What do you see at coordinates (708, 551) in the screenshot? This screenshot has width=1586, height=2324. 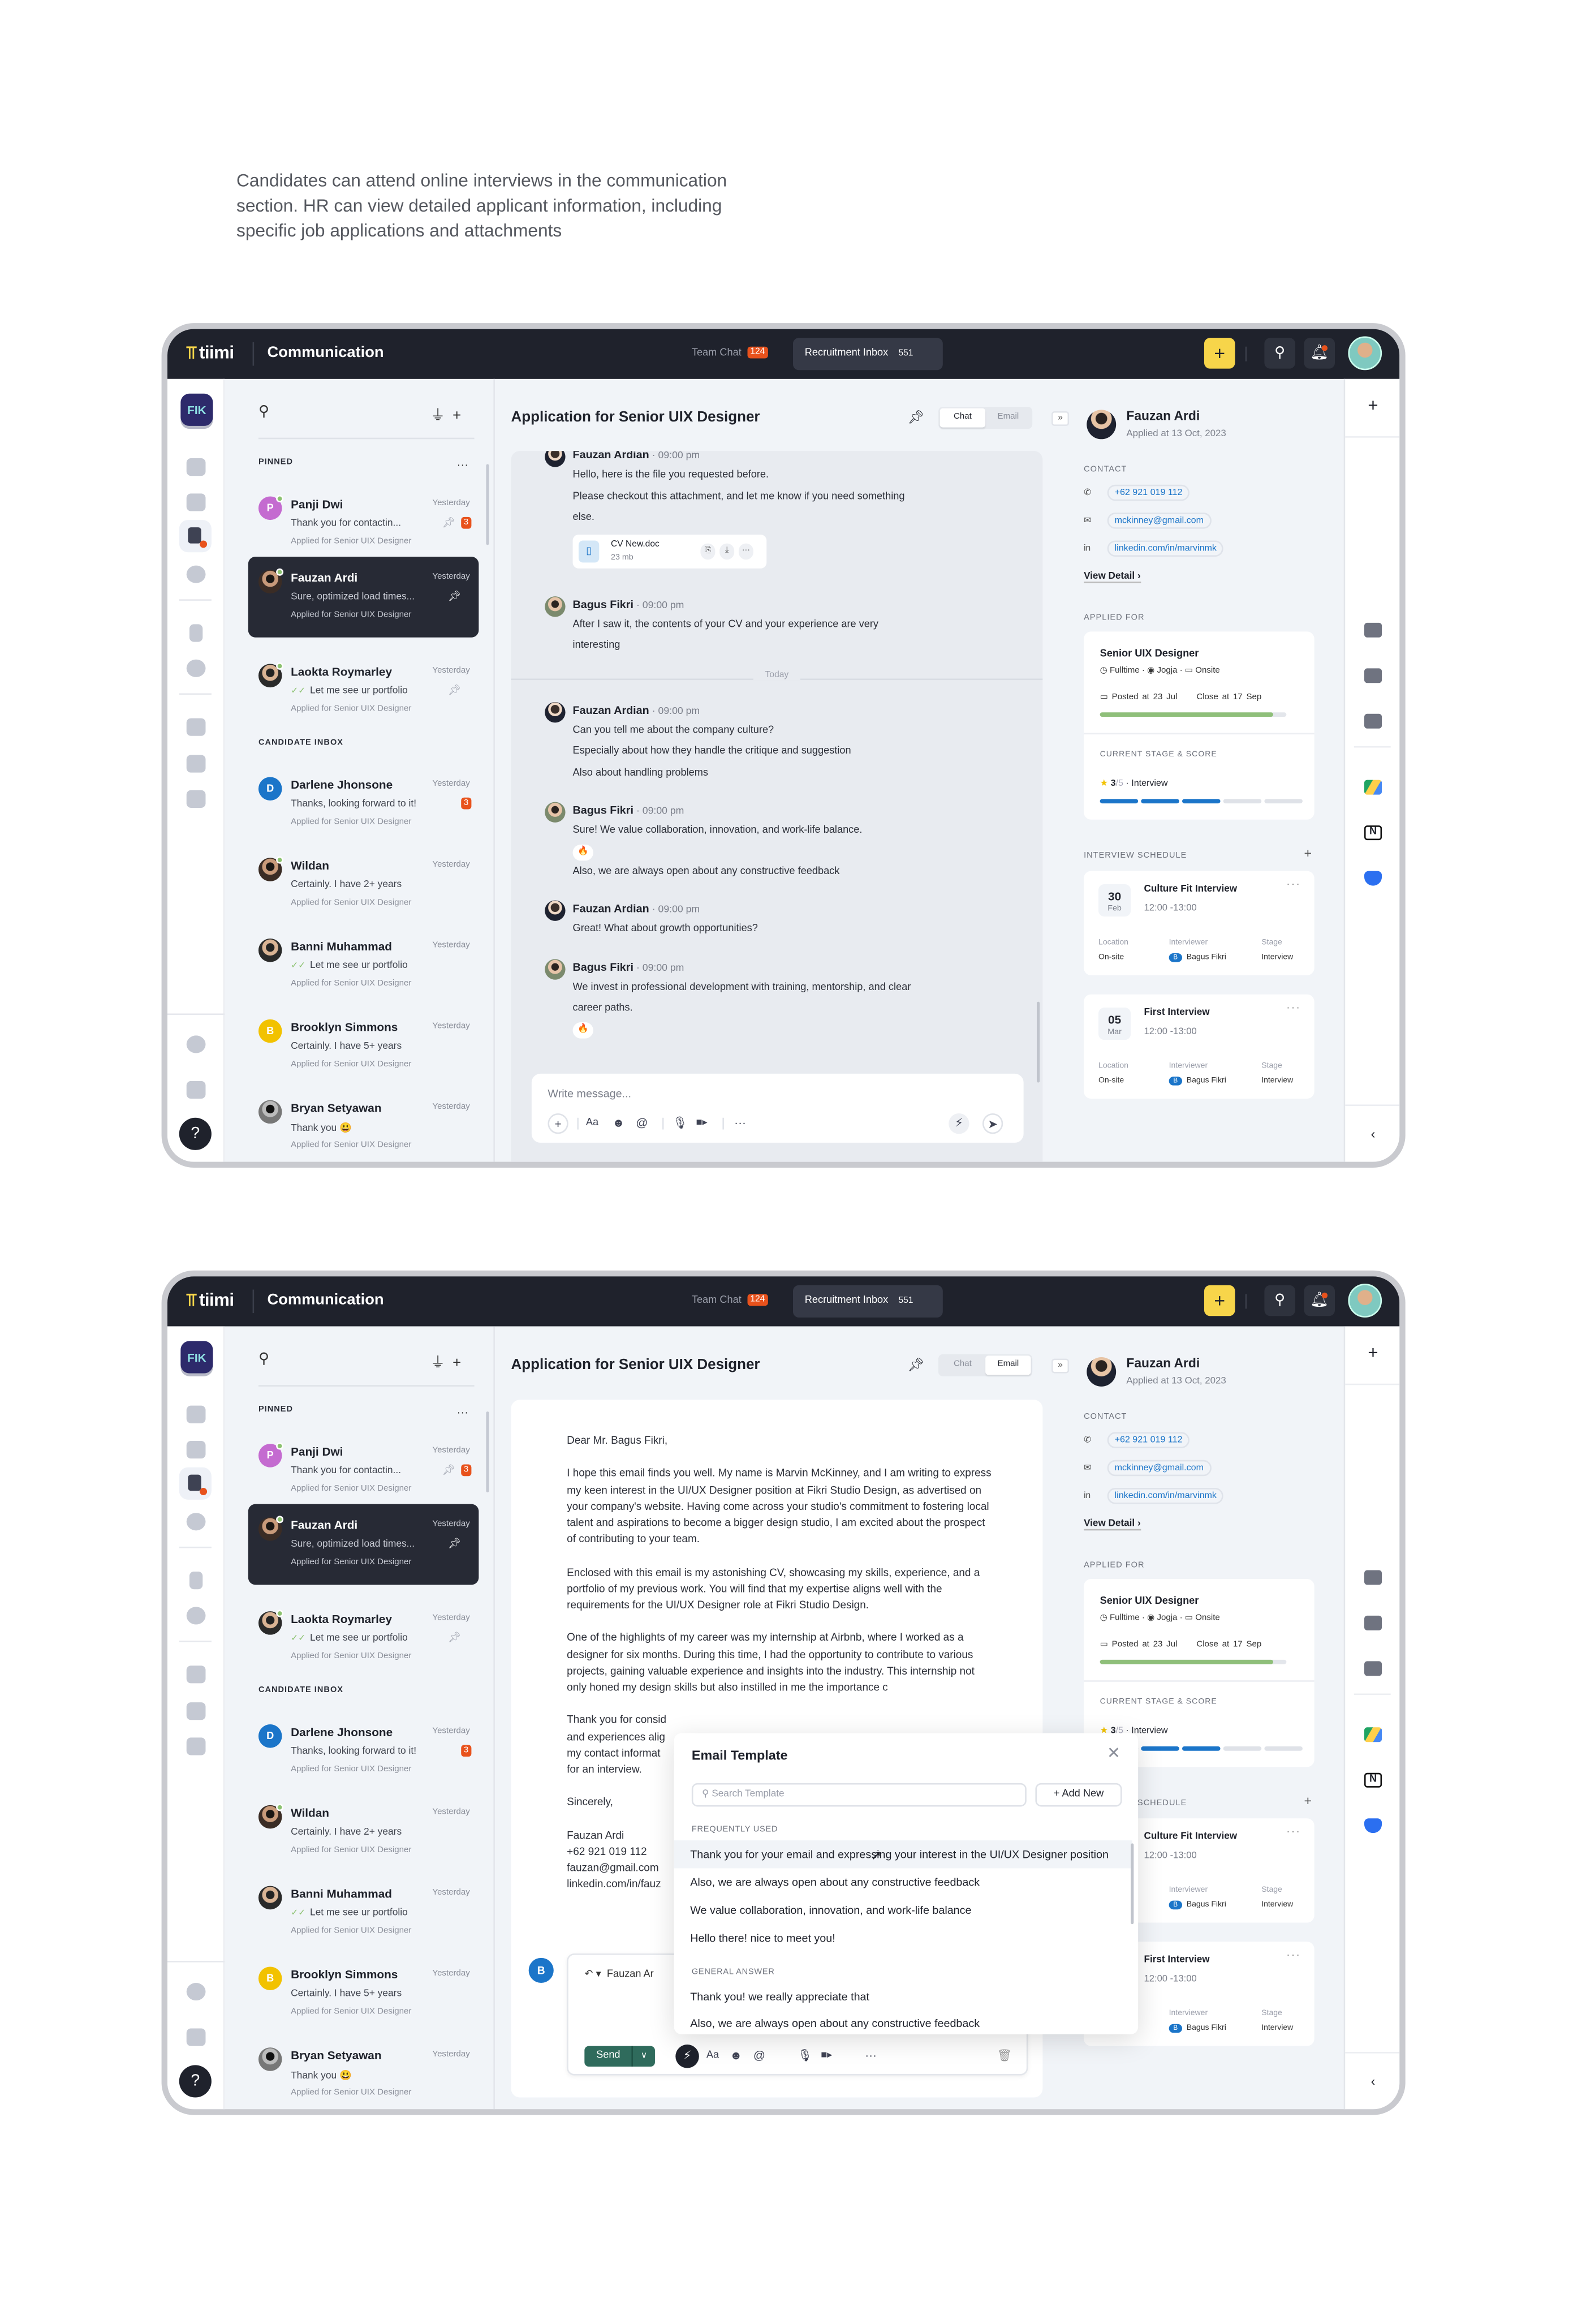 I see `preview-icon: ⎘` at bounding box center [708, 551].